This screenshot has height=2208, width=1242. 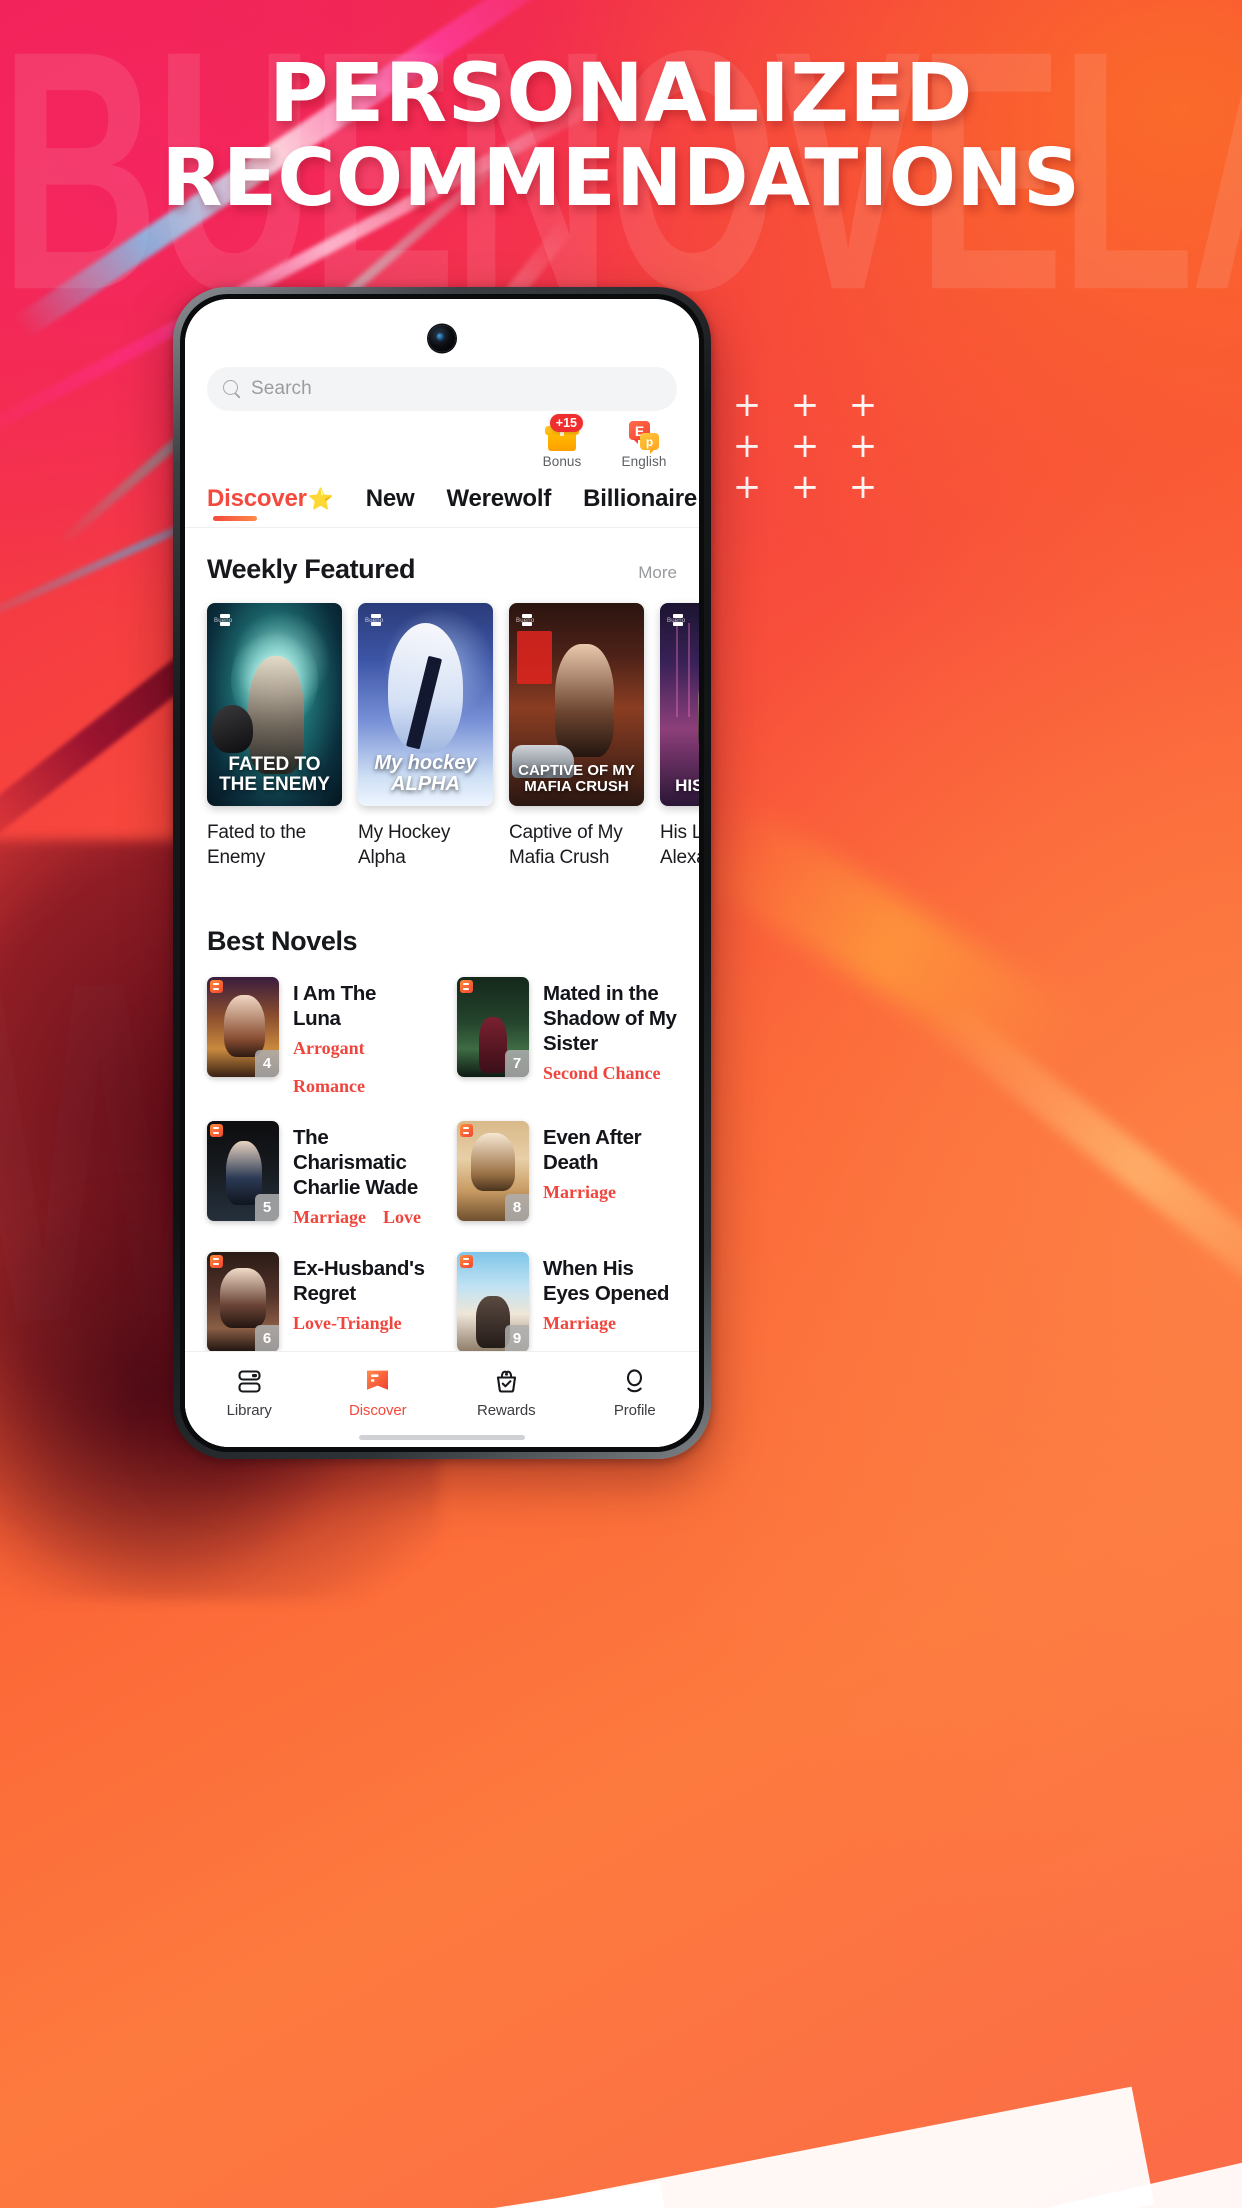 I want to click on tab-new: New, so click(x=390, y=506).